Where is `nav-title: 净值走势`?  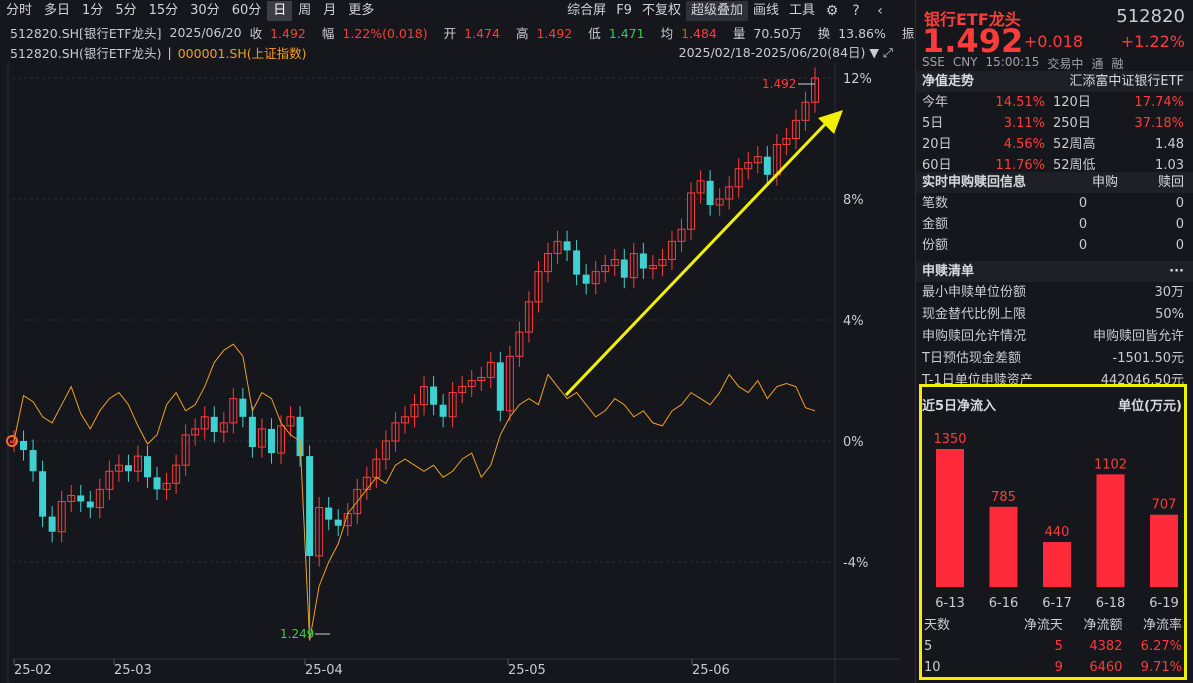 nav-title: 净值走势 is located at coordinates (948, 81).